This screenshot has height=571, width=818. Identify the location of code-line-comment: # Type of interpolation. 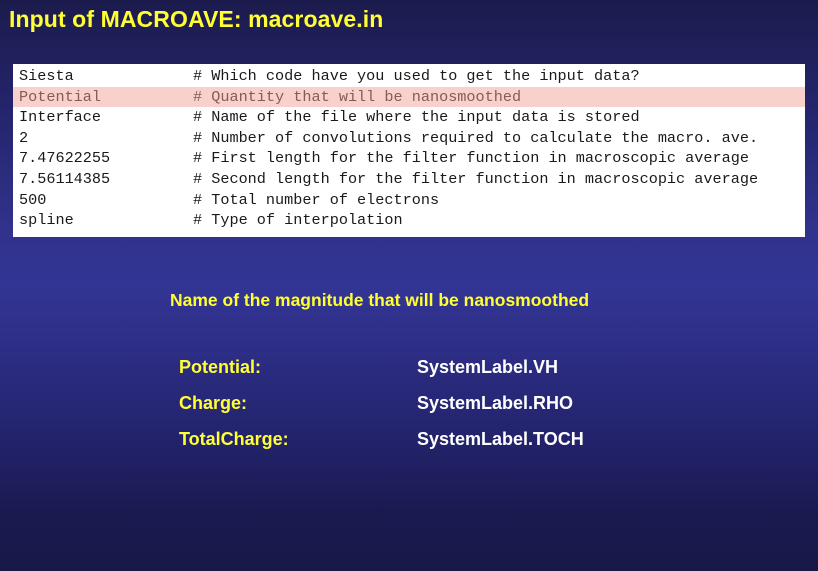
(298, 220).